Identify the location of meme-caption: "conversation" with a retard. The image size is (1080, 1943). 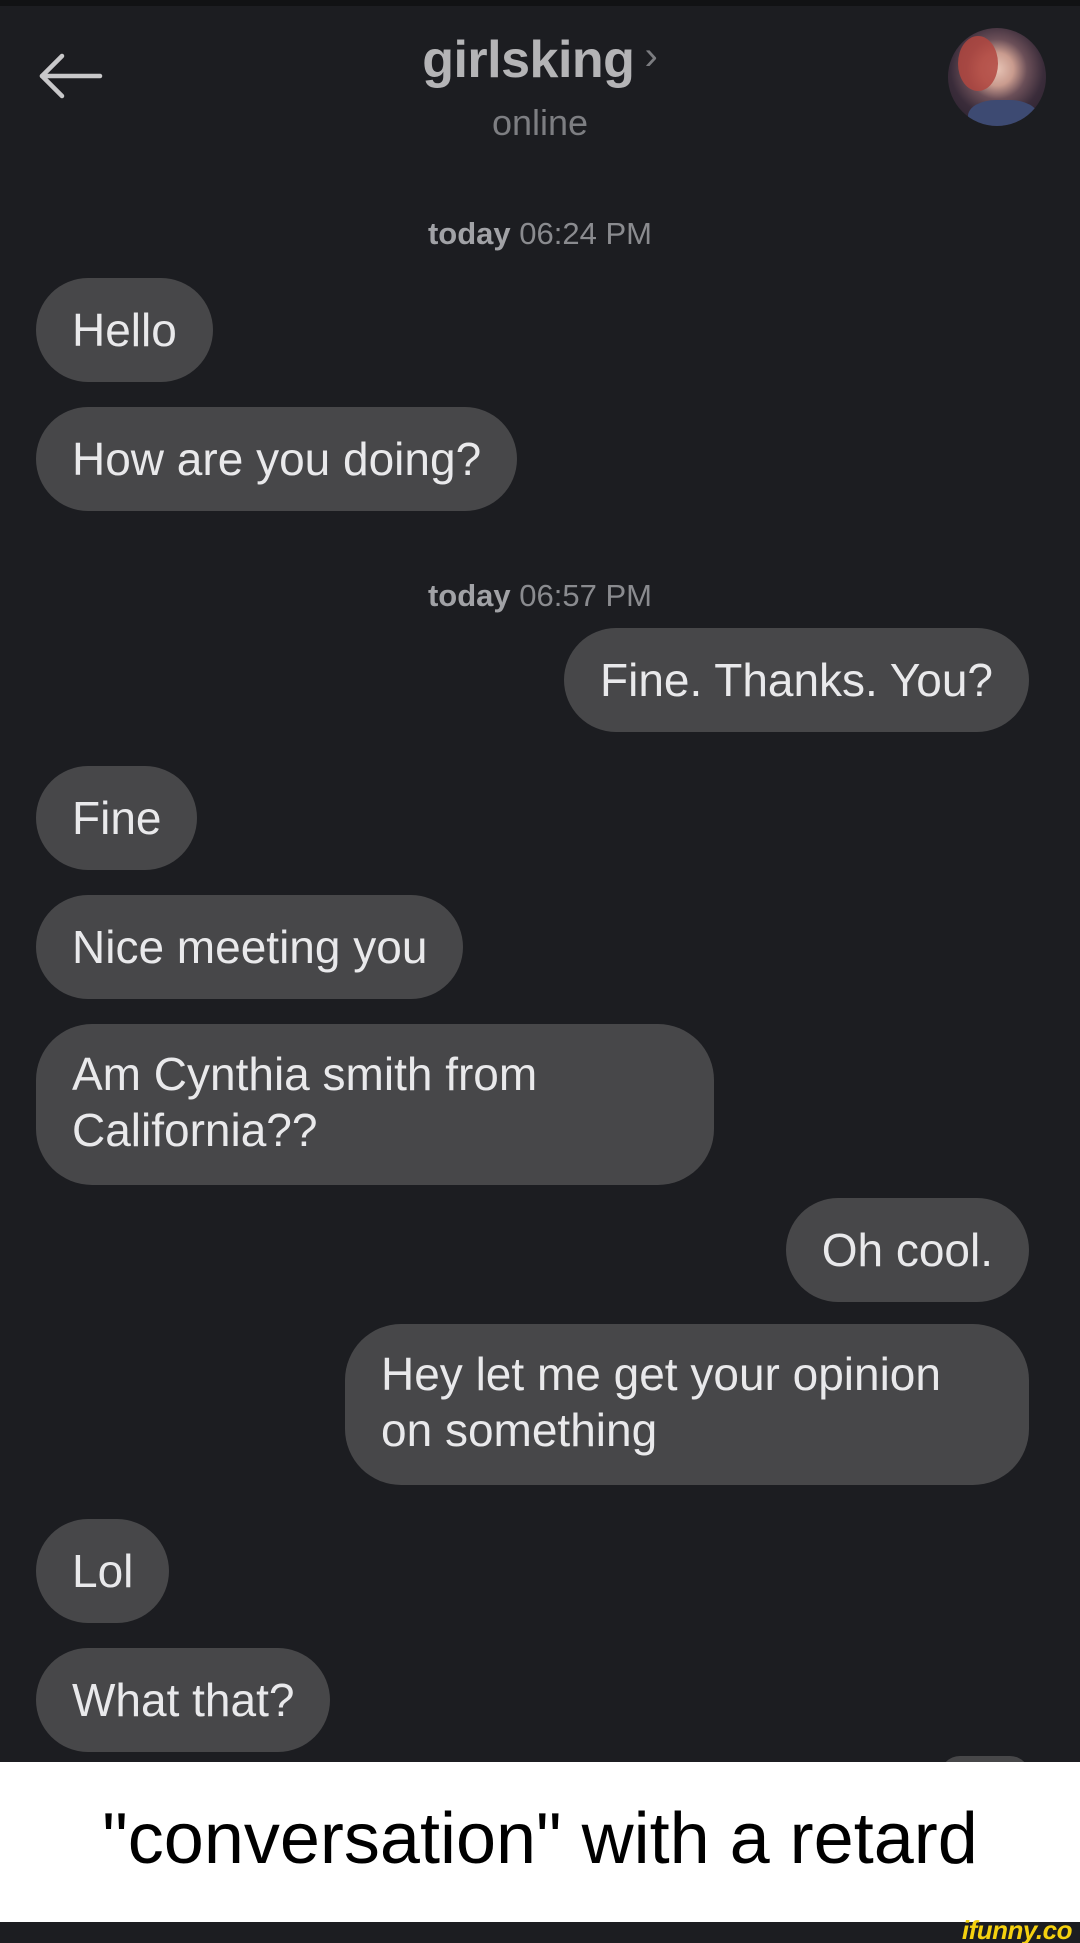
(540, 1839).